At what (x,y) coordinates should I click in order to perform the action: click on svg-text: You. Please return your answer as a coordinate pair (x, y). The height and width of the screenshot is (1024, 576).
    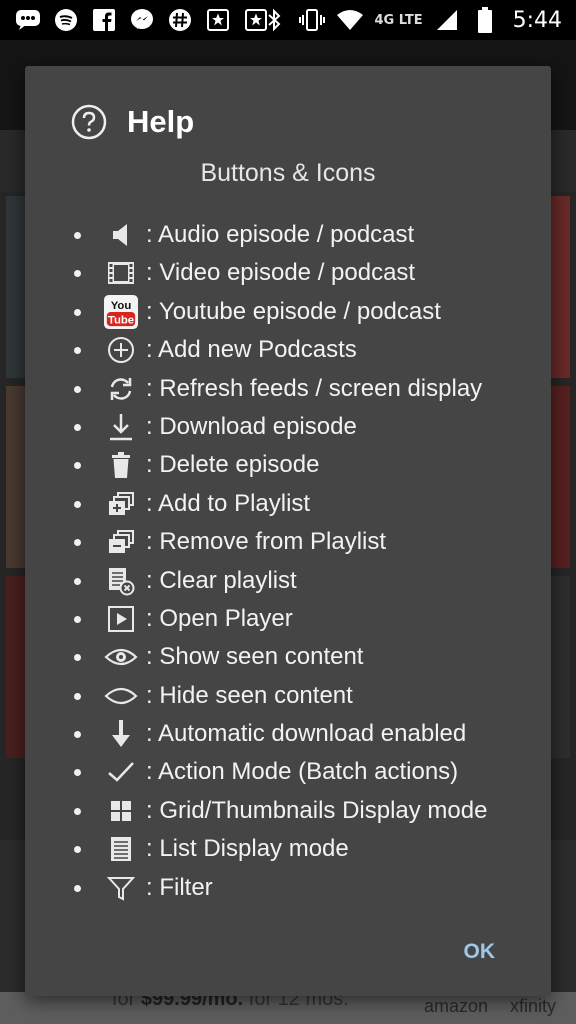
    Looking at the image, I should click on (121, 306).